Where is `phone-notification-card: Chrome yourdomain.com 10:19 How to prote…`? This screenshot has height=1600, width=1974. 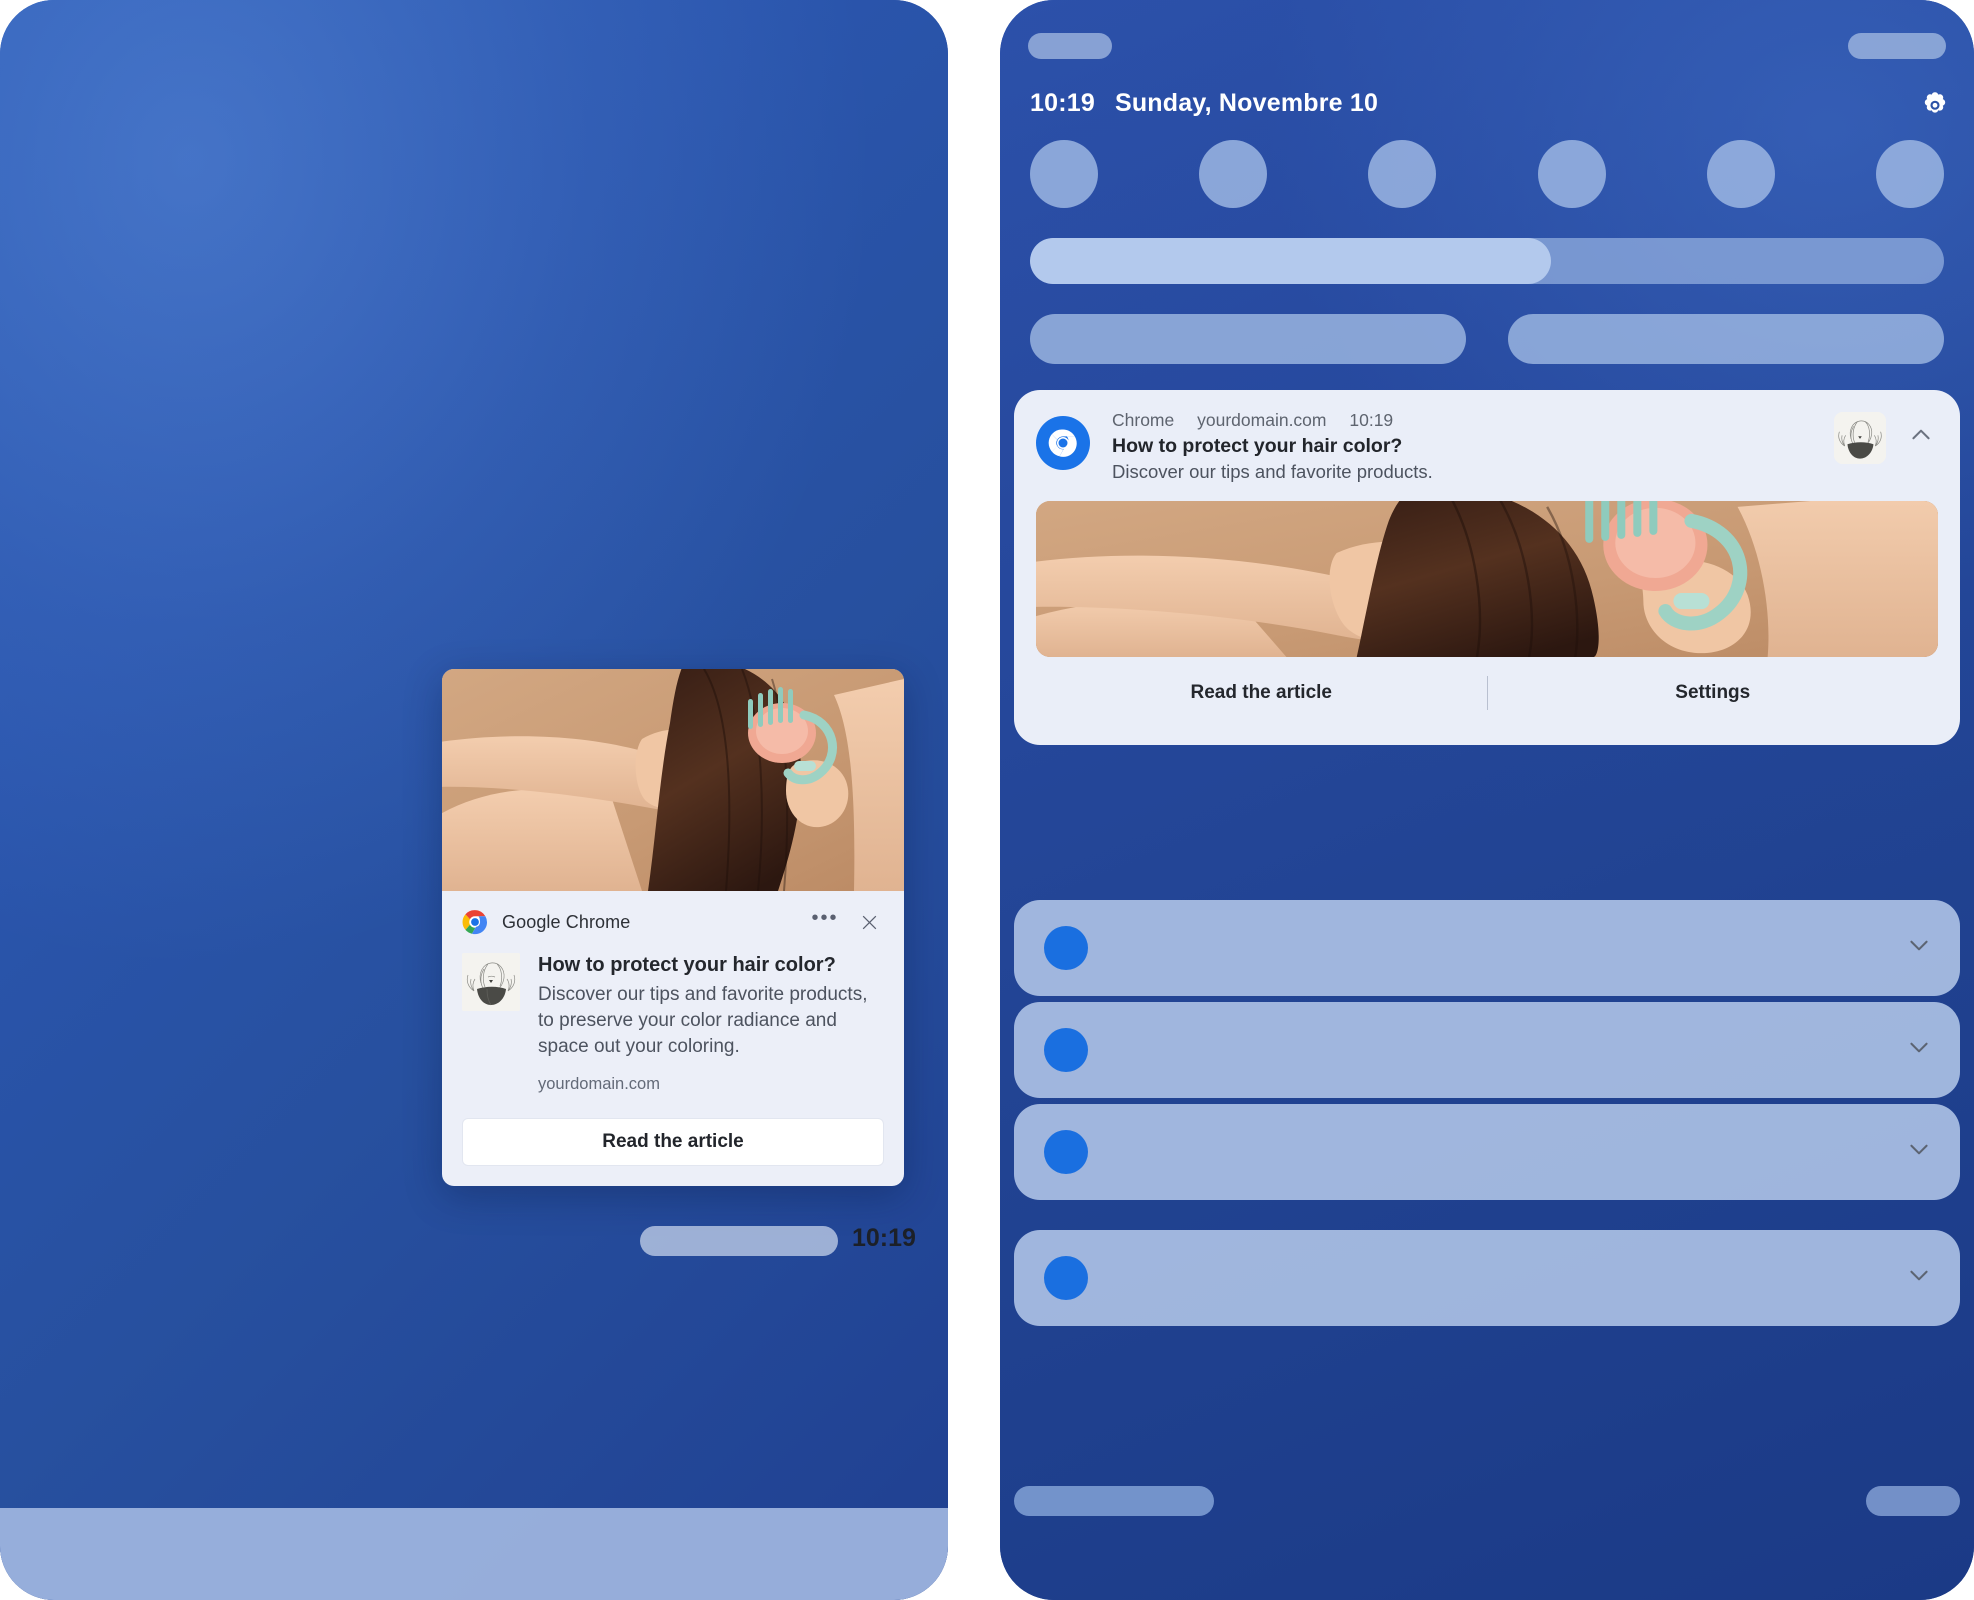 phone-notification-card: Chrome yourdomain.com 10:19 How to prote… is located at coordinates (1487, 567).